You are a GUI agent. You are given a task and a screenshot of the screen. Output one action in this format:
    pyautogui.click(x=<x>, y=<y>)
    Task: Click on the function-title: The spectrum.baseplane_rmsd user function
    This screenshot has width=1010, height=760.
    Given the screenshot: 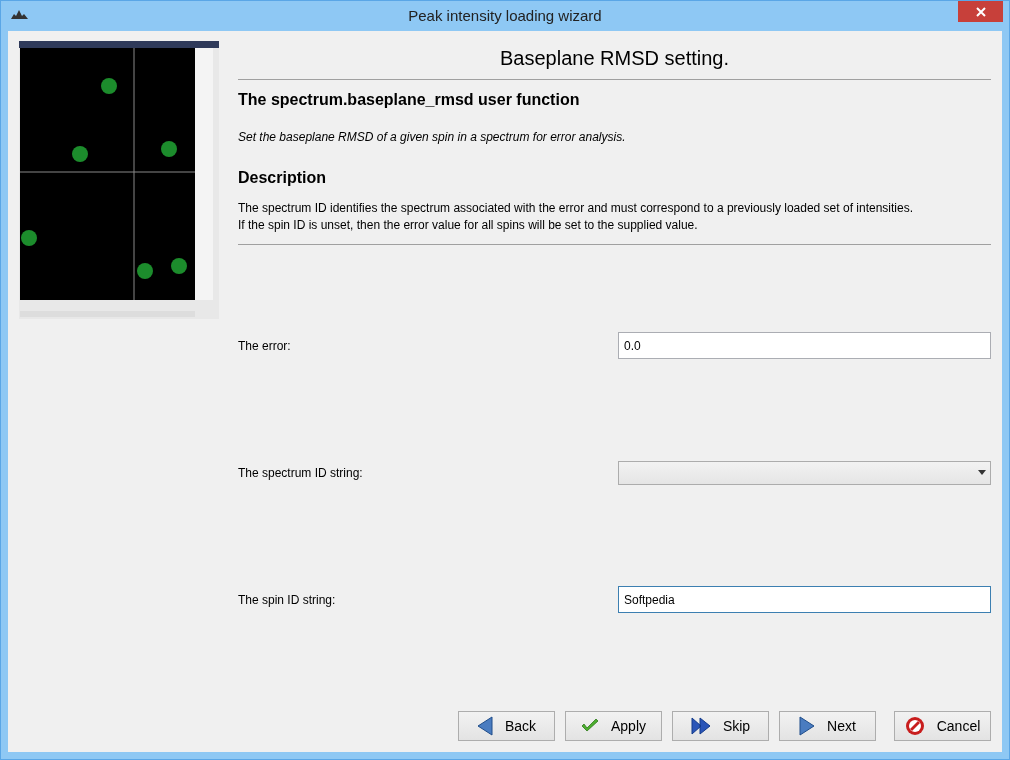 What is the action you would take?
    pyautogui.click(x=409, y=100)
    